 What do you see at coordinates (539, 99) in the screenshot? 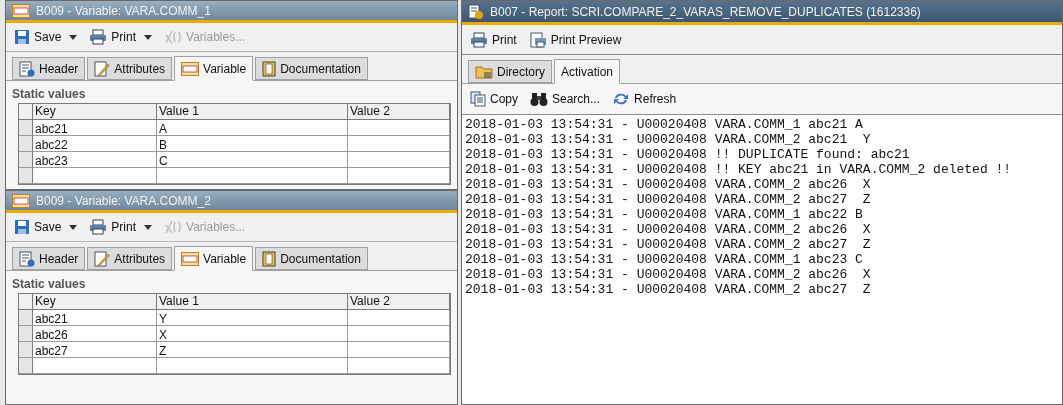
I see `binoculars-icon` at bounding box center [539, 99].